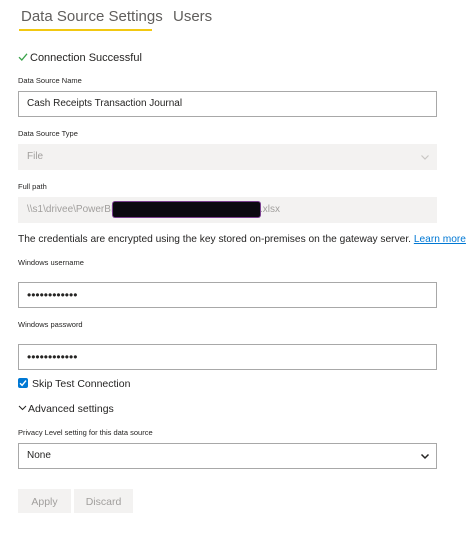 The height and width of the screenshot is (559, 474). What do you see at coordinates (50, 324) in the screenshot?
I see `windows-password-label: Windows password` at bounding box center [50, 324].